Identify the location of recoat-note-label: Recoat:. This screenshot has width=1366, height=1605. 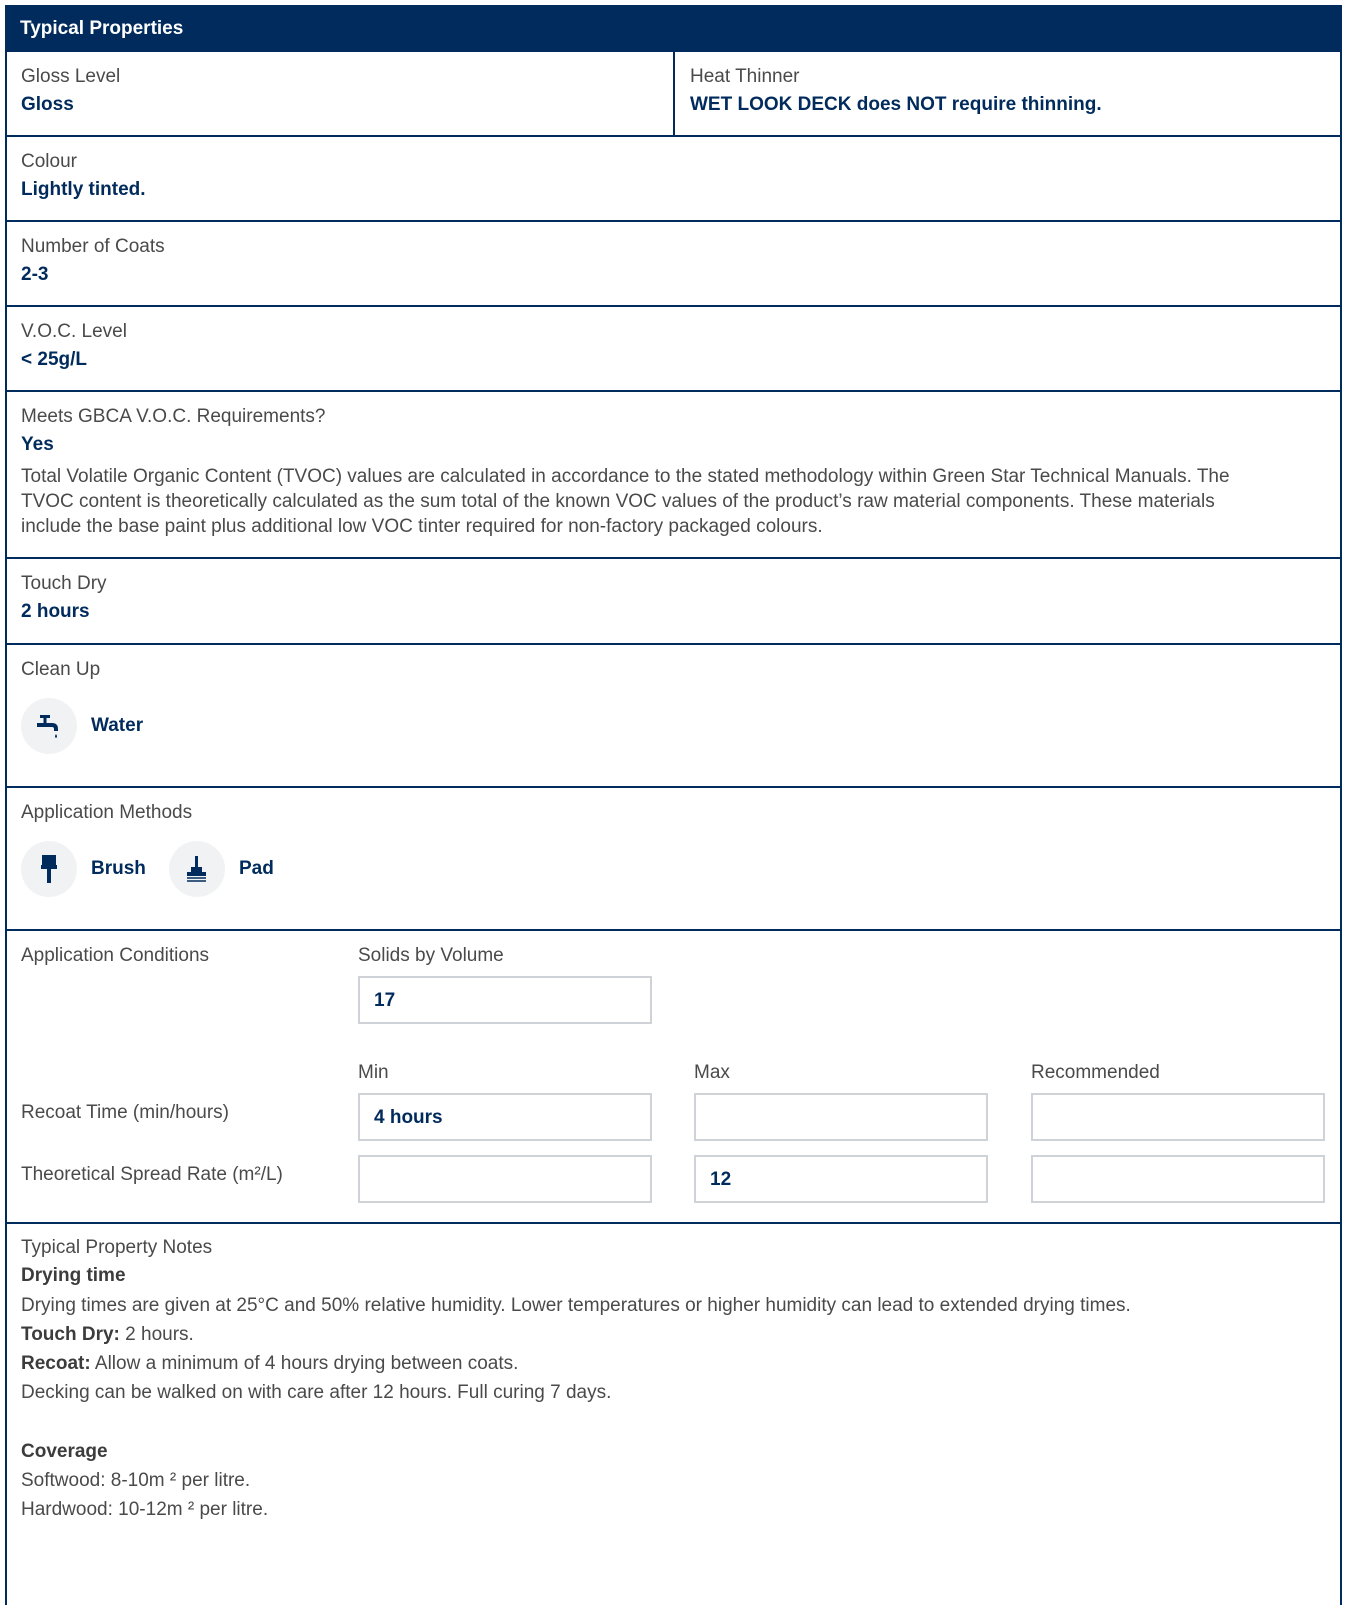
(56, 1363).